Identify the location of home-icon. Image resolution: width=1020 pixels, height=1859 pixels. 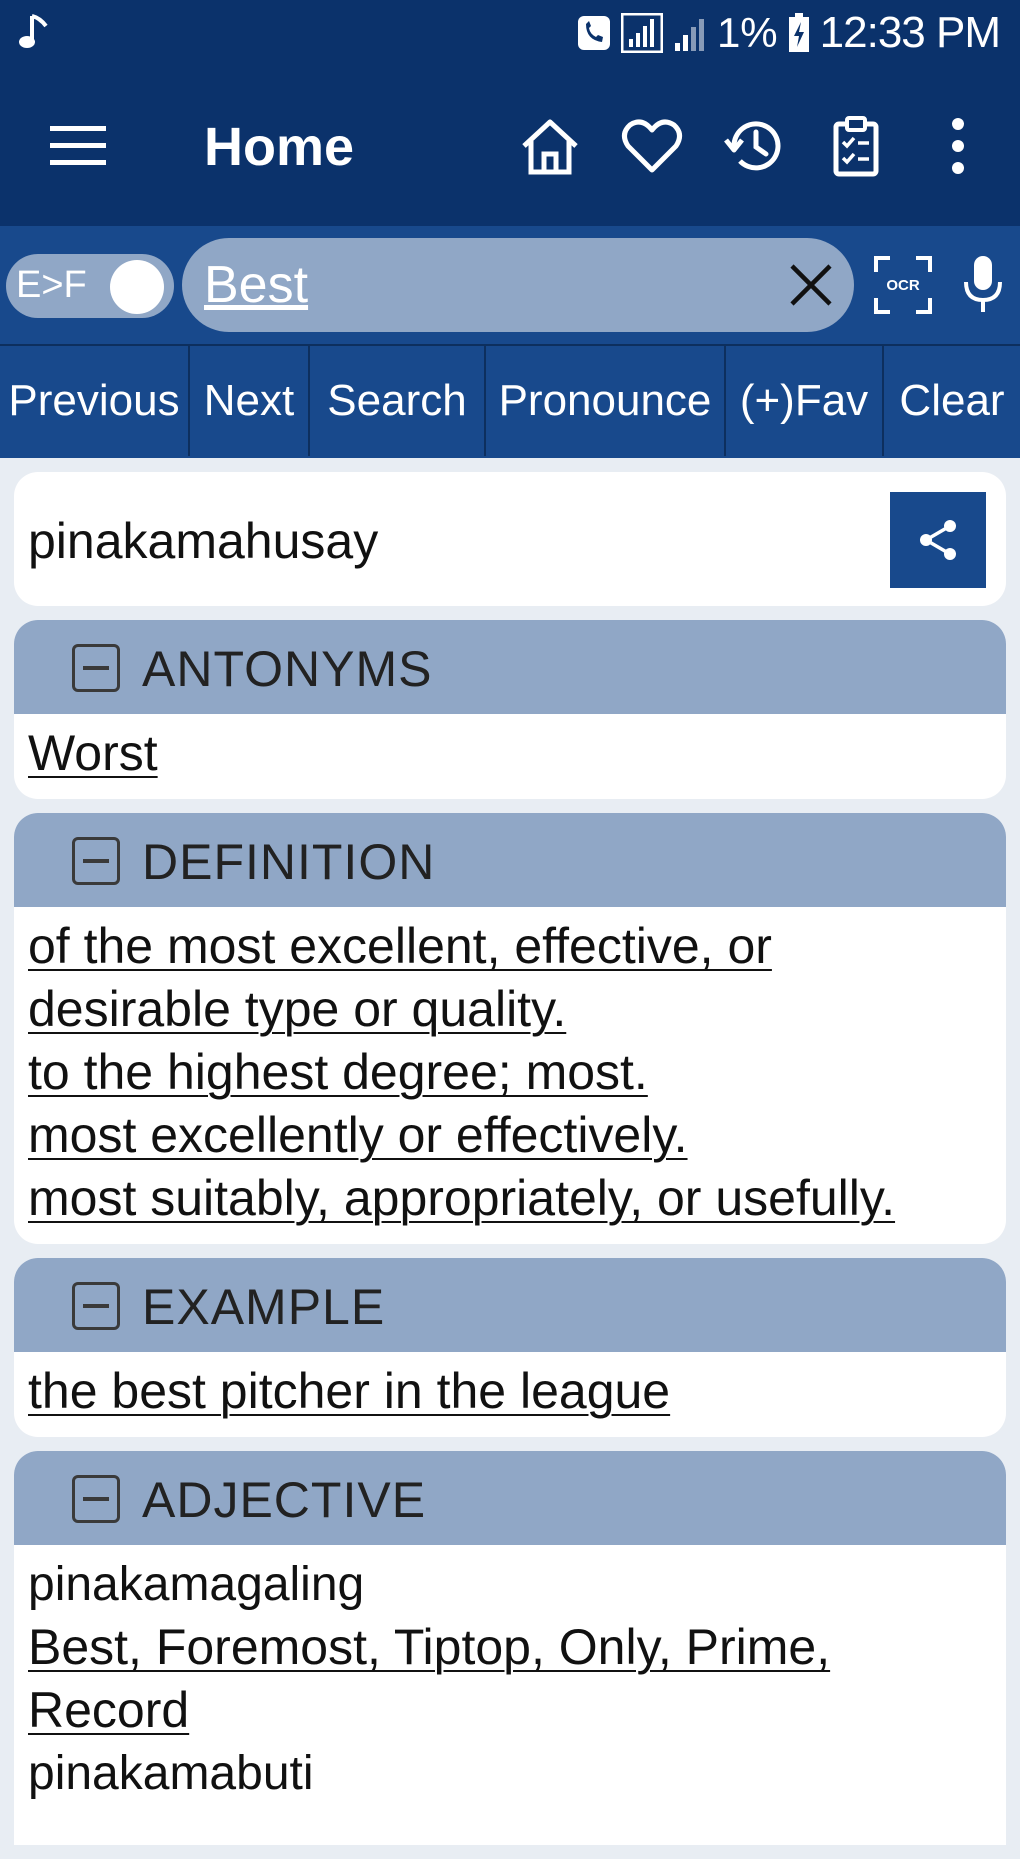
(550, 146).